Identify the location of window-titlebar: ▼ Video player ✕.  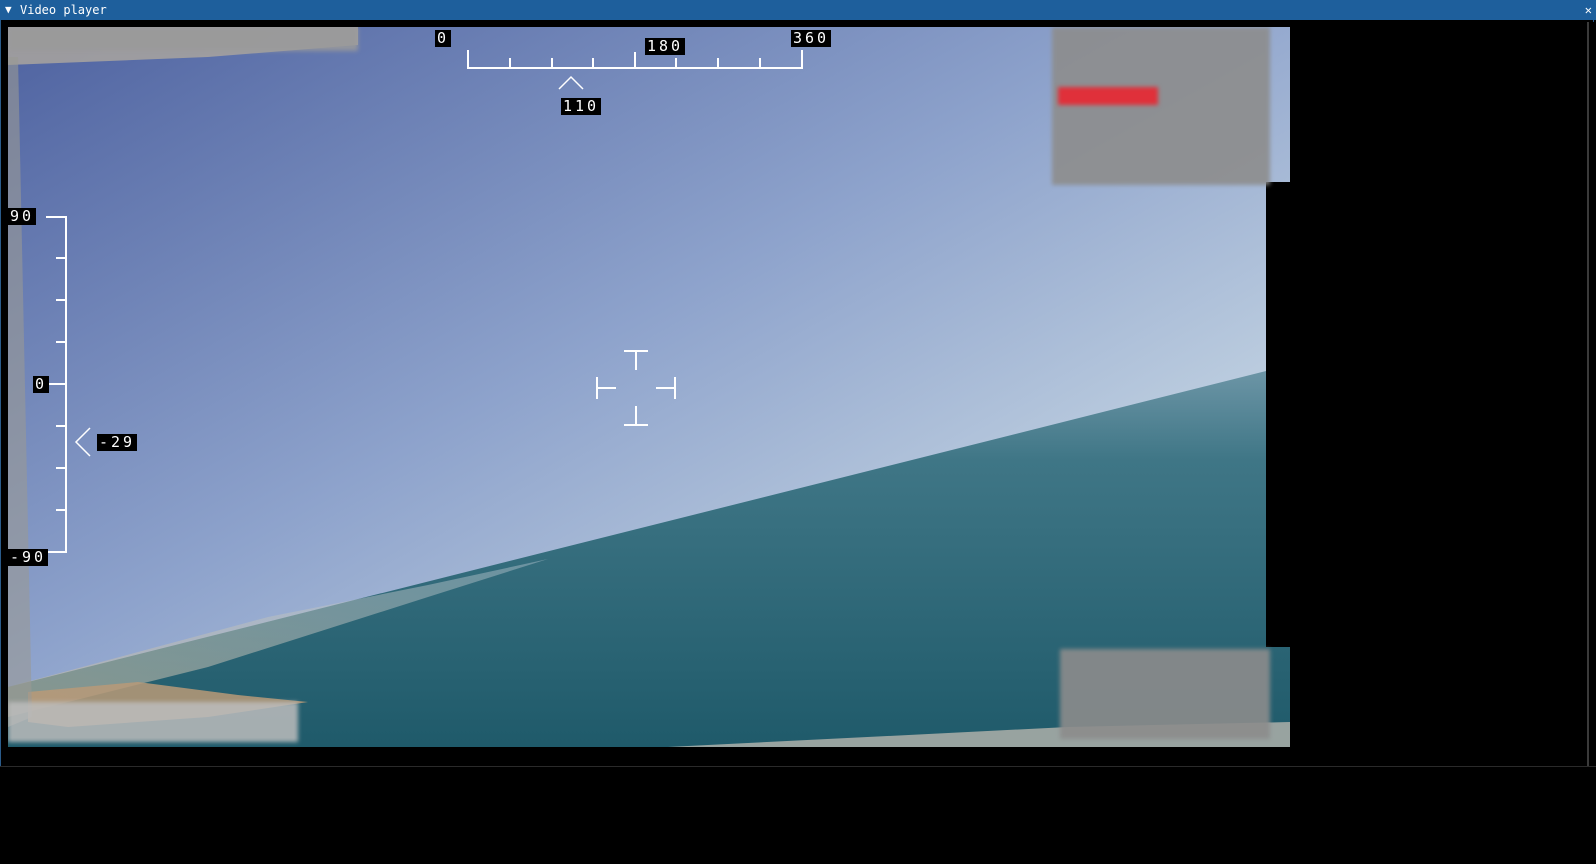
(798, 10).